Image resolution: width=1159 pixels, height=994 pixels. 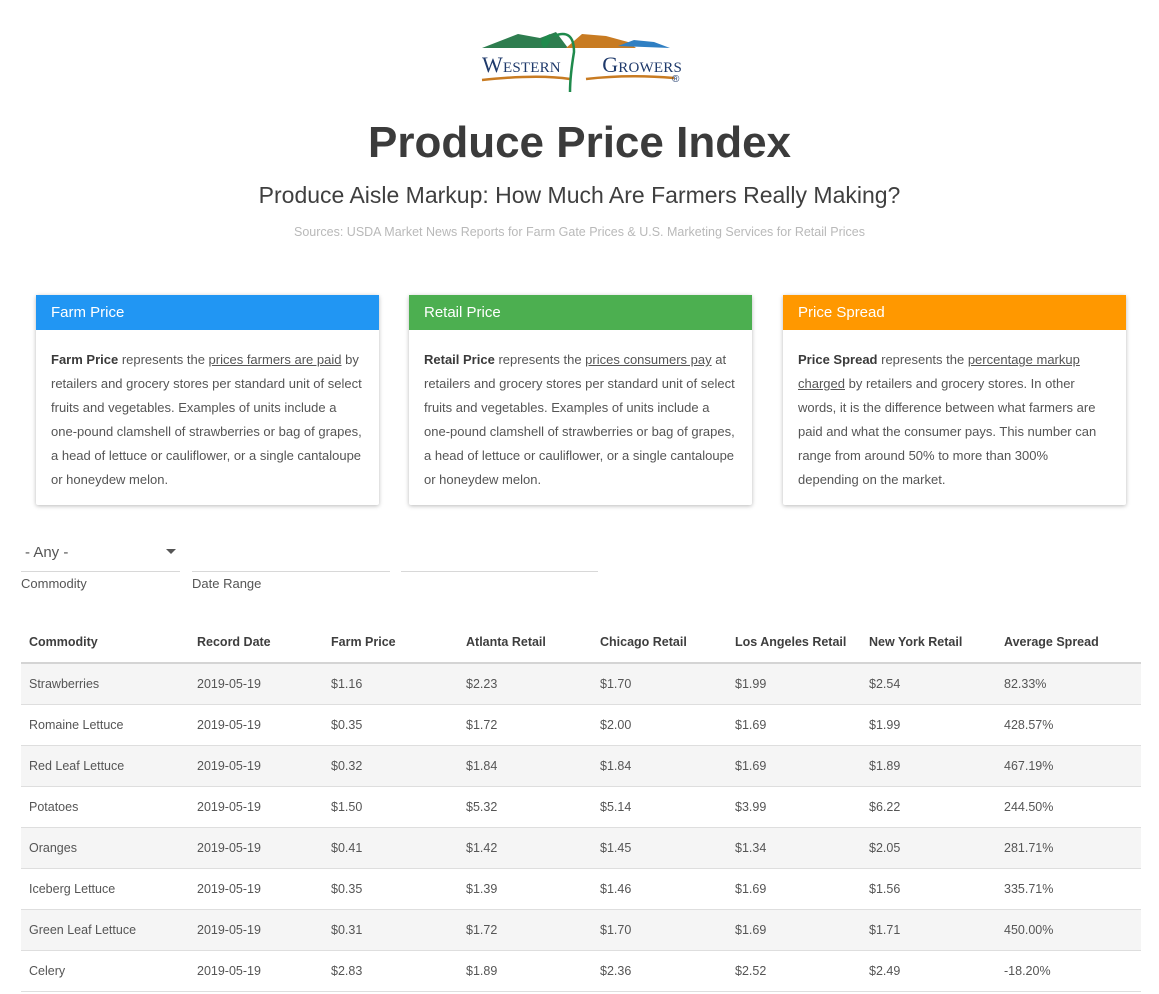 I want to click on card-title: Retail Price, so click(x=580, y=312).